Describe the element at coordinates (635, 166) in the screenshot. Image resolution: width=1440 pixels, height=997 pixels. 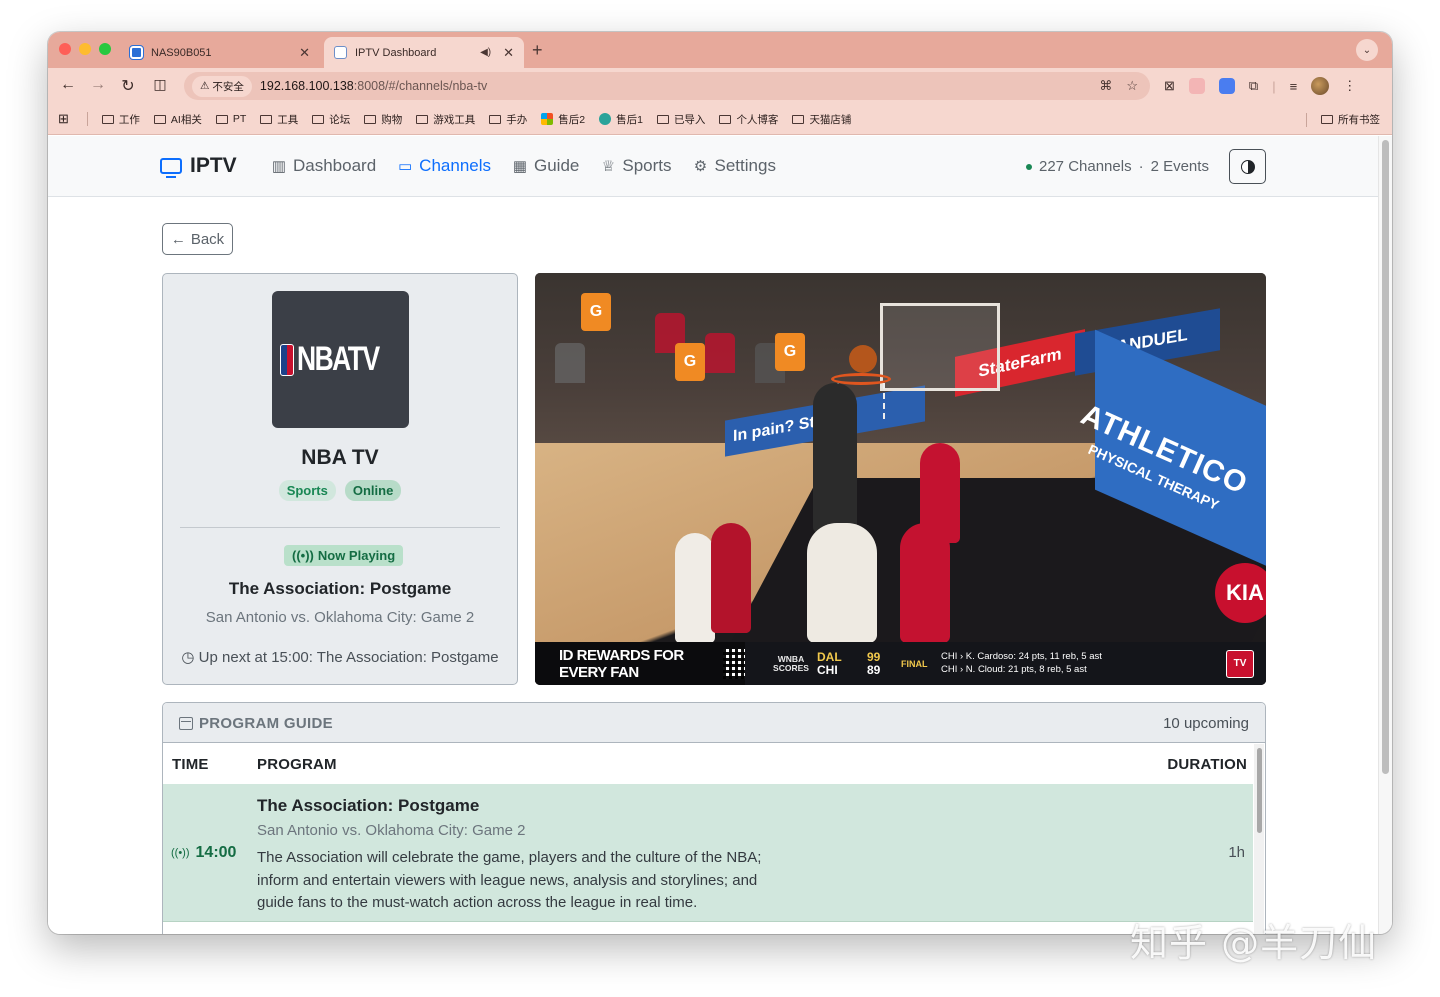
I see `nav-sports: ♕ Sports` at that location.